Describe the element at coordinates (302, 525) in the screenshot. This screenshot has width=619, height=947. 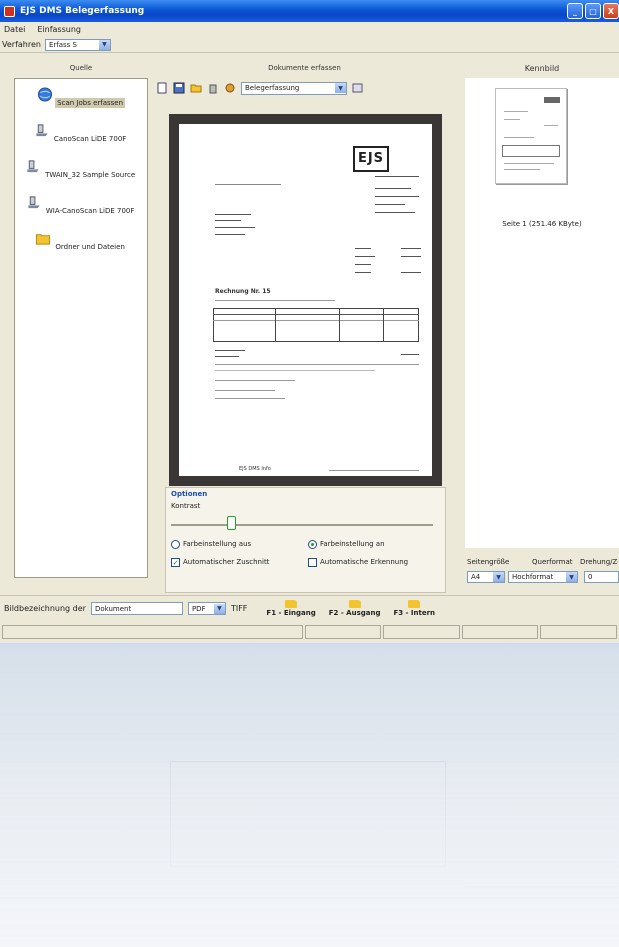
I see `contrast-slider-track` at that location.